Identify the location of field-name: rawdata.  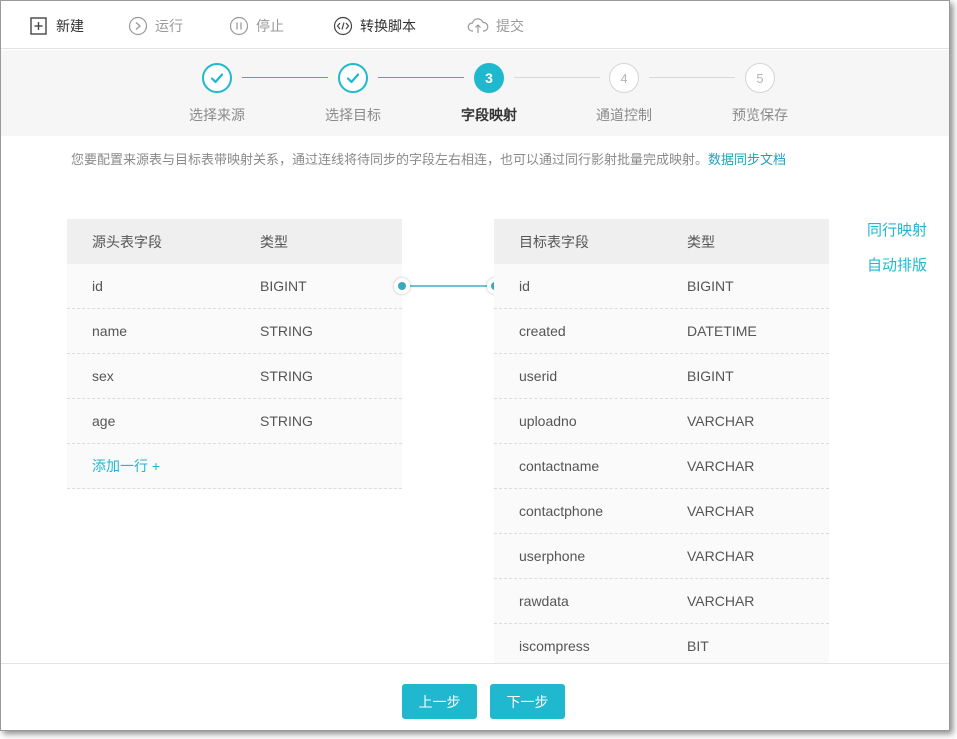
(544, 601).